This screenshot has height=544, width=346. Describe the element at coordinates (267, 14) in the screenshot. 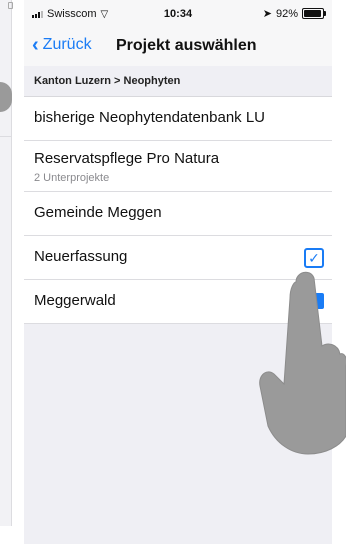

I see `location-arrow-icon: ➤` at that location.